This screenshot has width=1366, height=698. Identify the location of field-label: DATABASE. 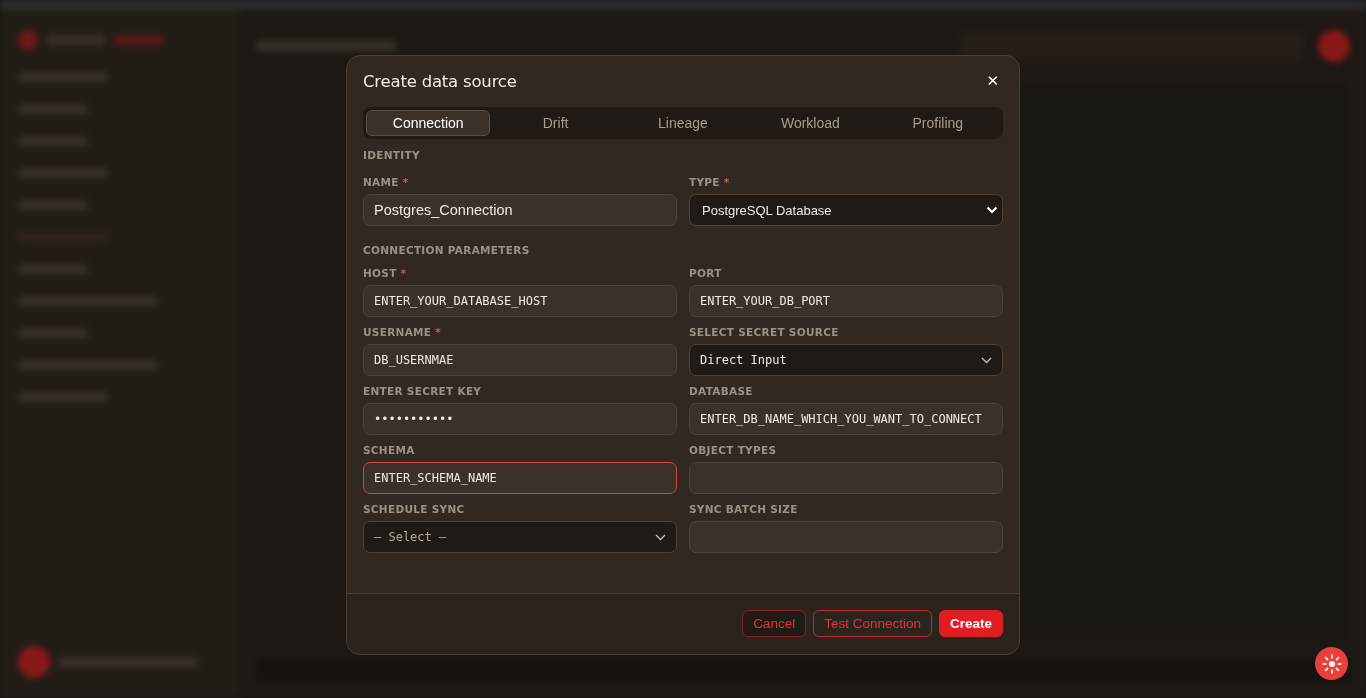
(721, 391).